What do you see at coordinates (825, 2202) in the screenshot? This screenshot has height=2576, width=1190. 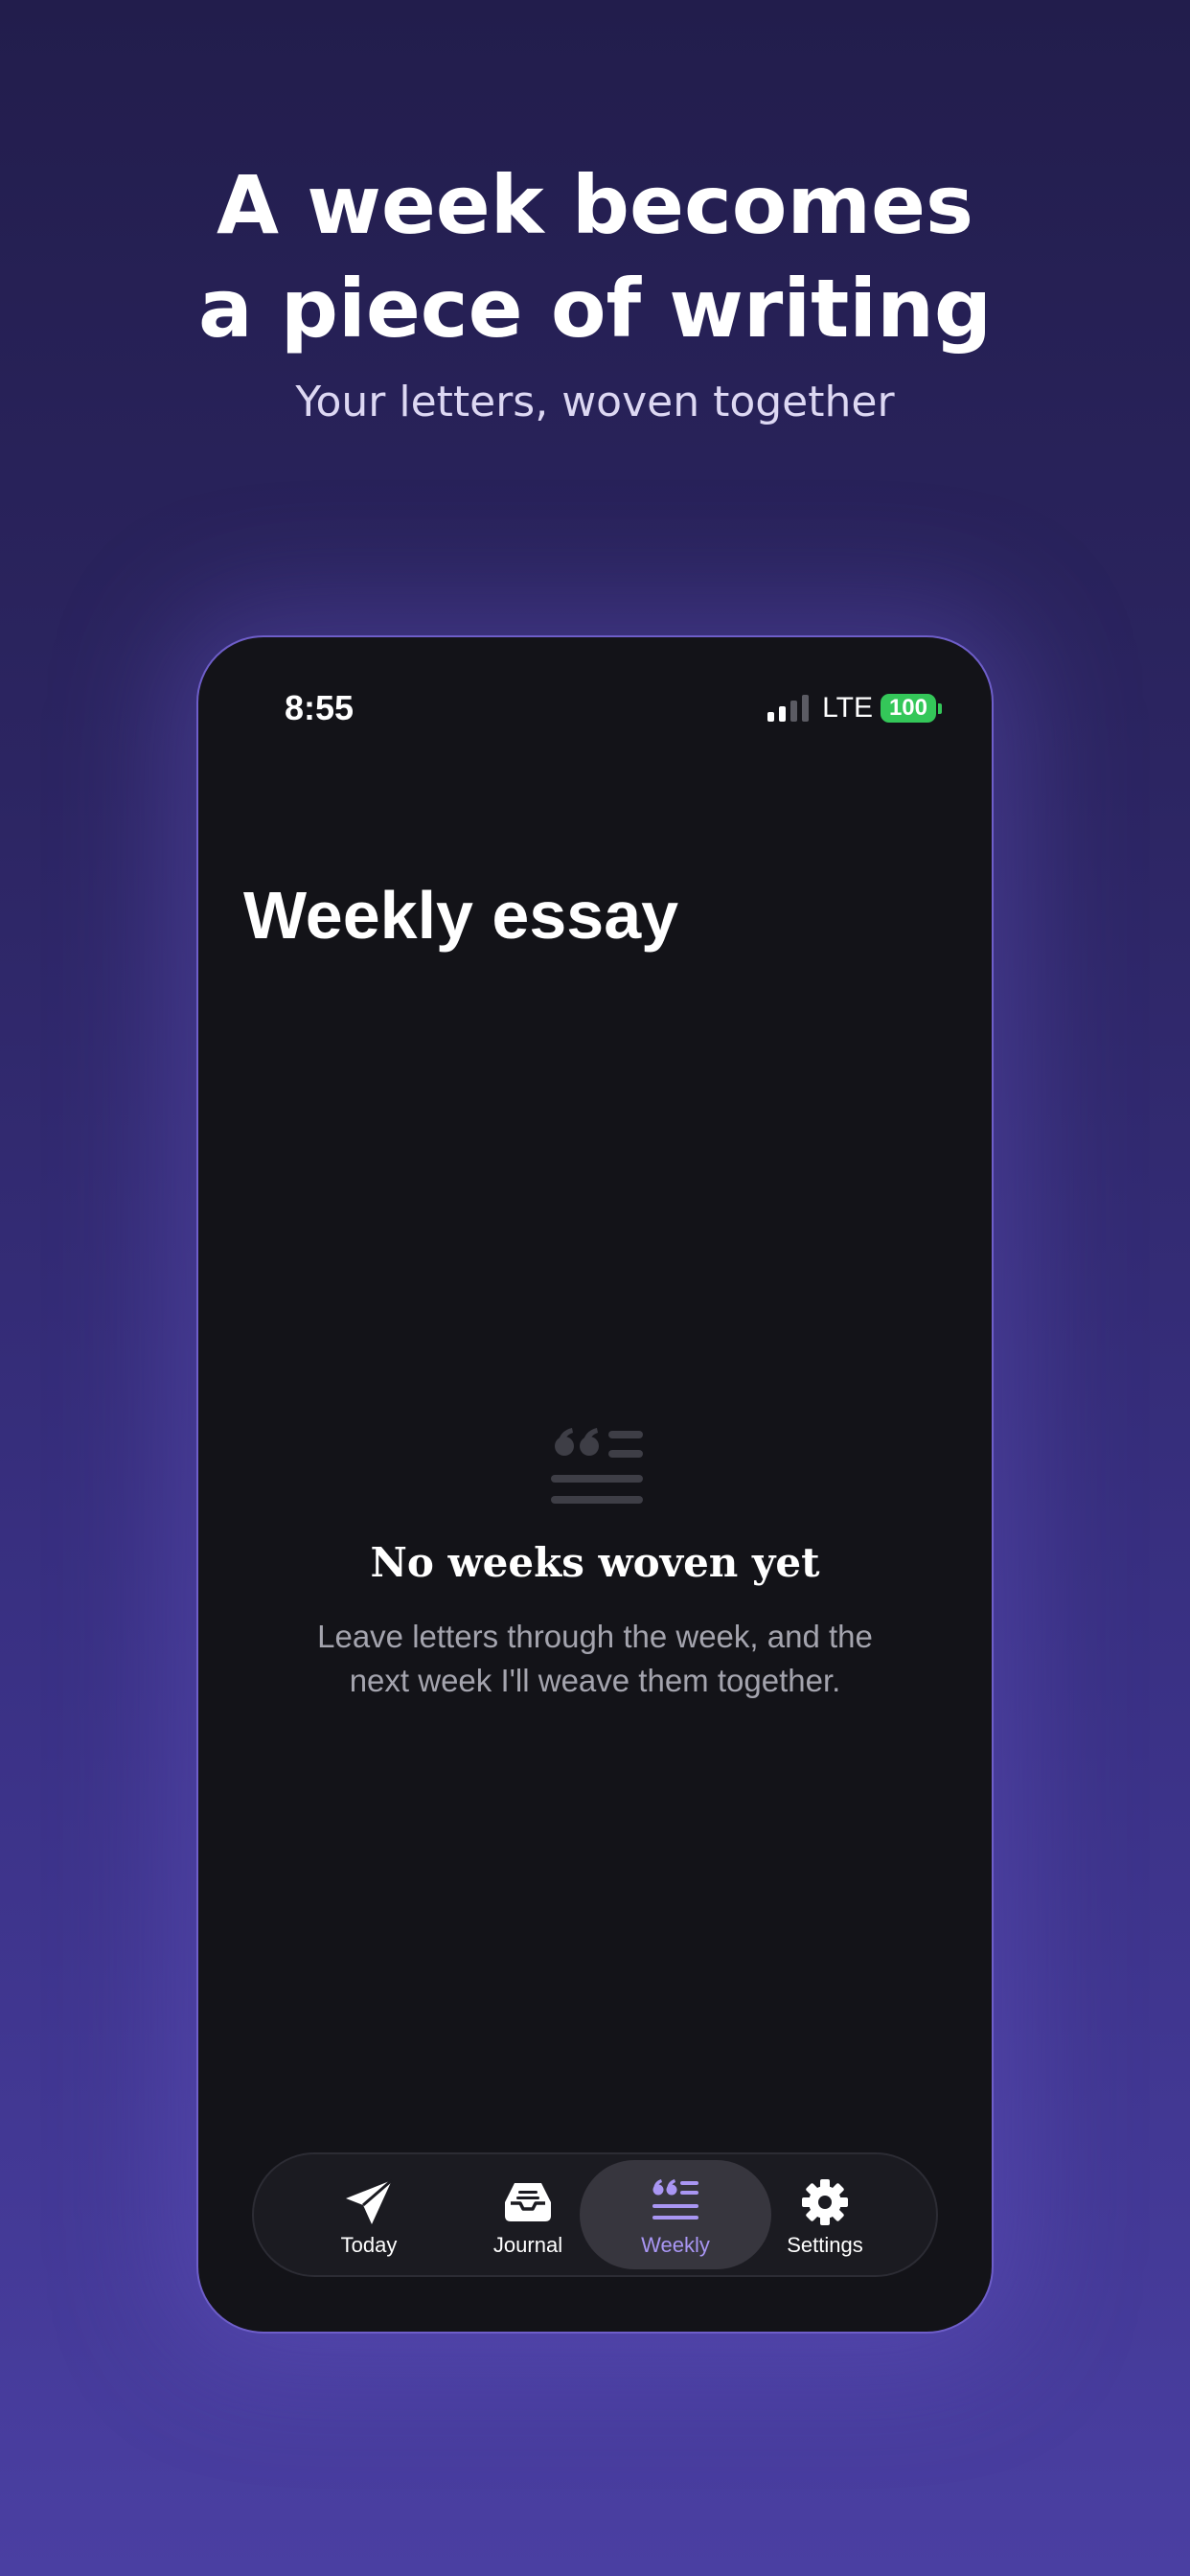 I see `gear-icon` at bounding box center [825, 2202].